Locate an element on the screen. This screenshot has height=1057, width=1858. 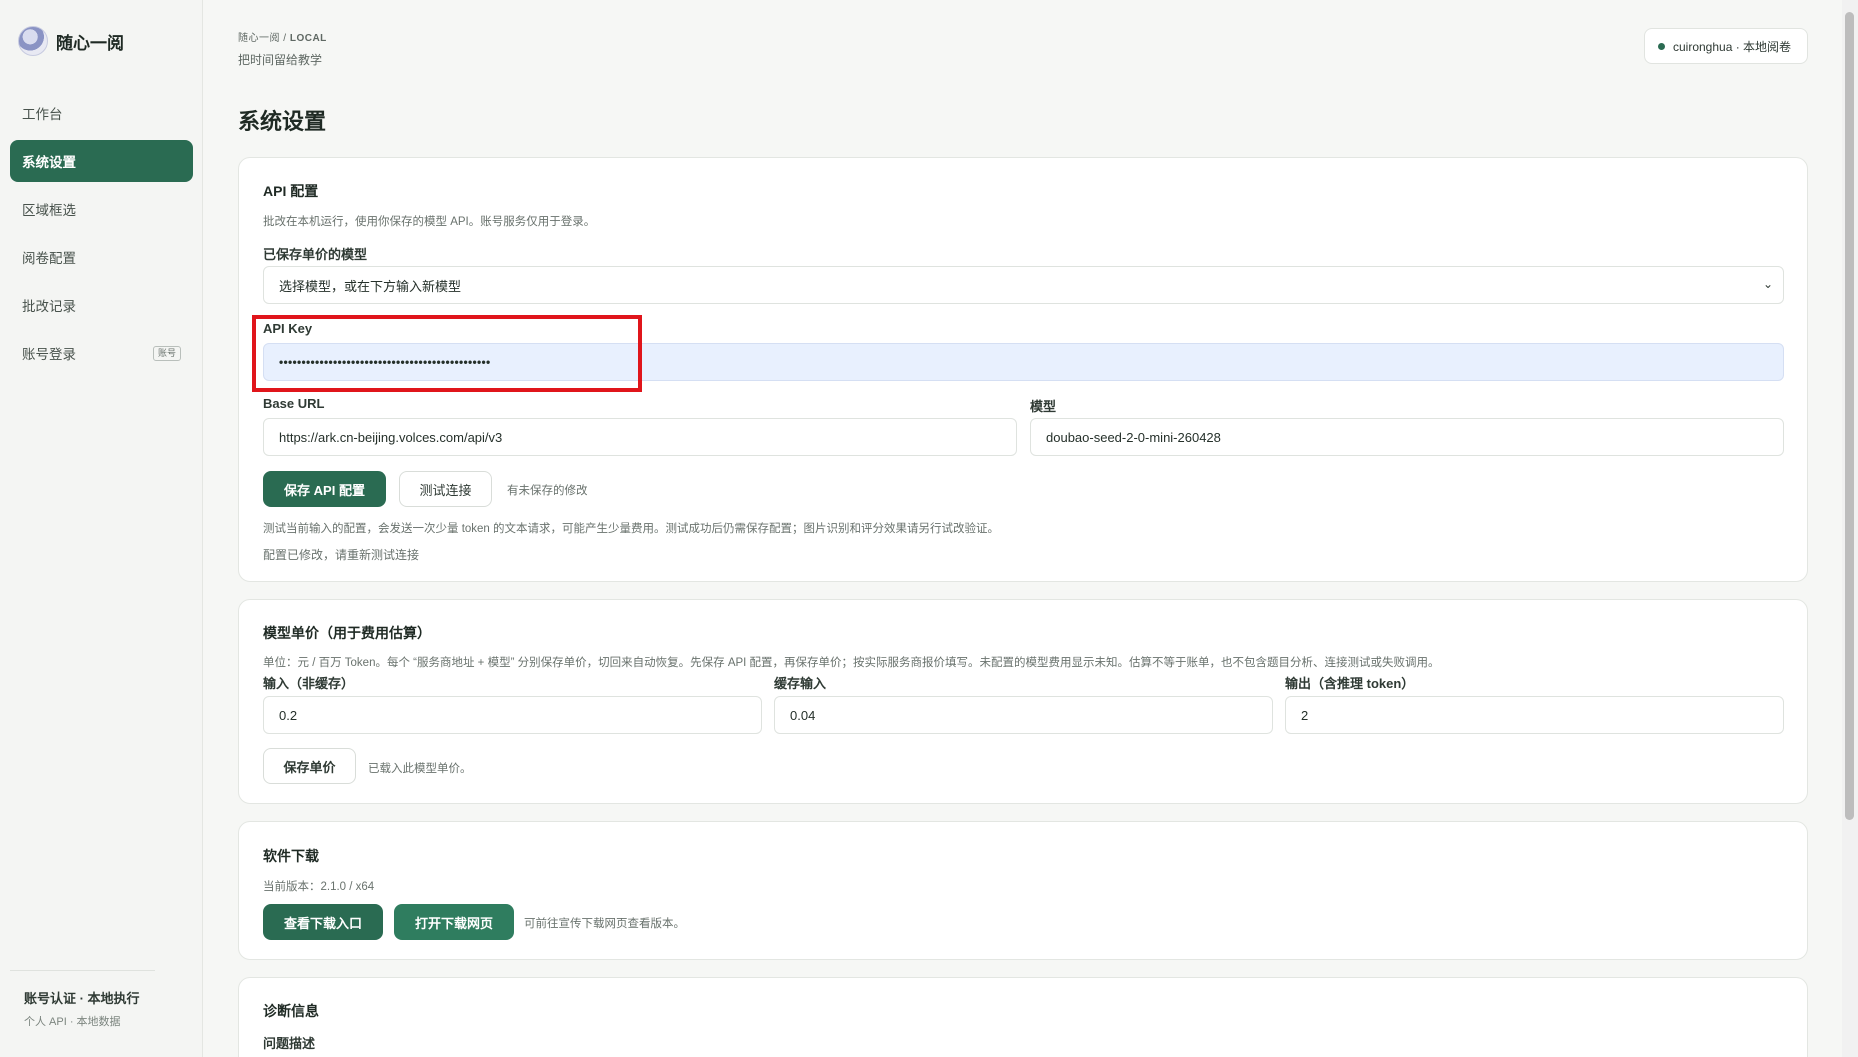
diagnostics-card: 诊断信息 问题描述 is located at coordinates (1023, 1017).